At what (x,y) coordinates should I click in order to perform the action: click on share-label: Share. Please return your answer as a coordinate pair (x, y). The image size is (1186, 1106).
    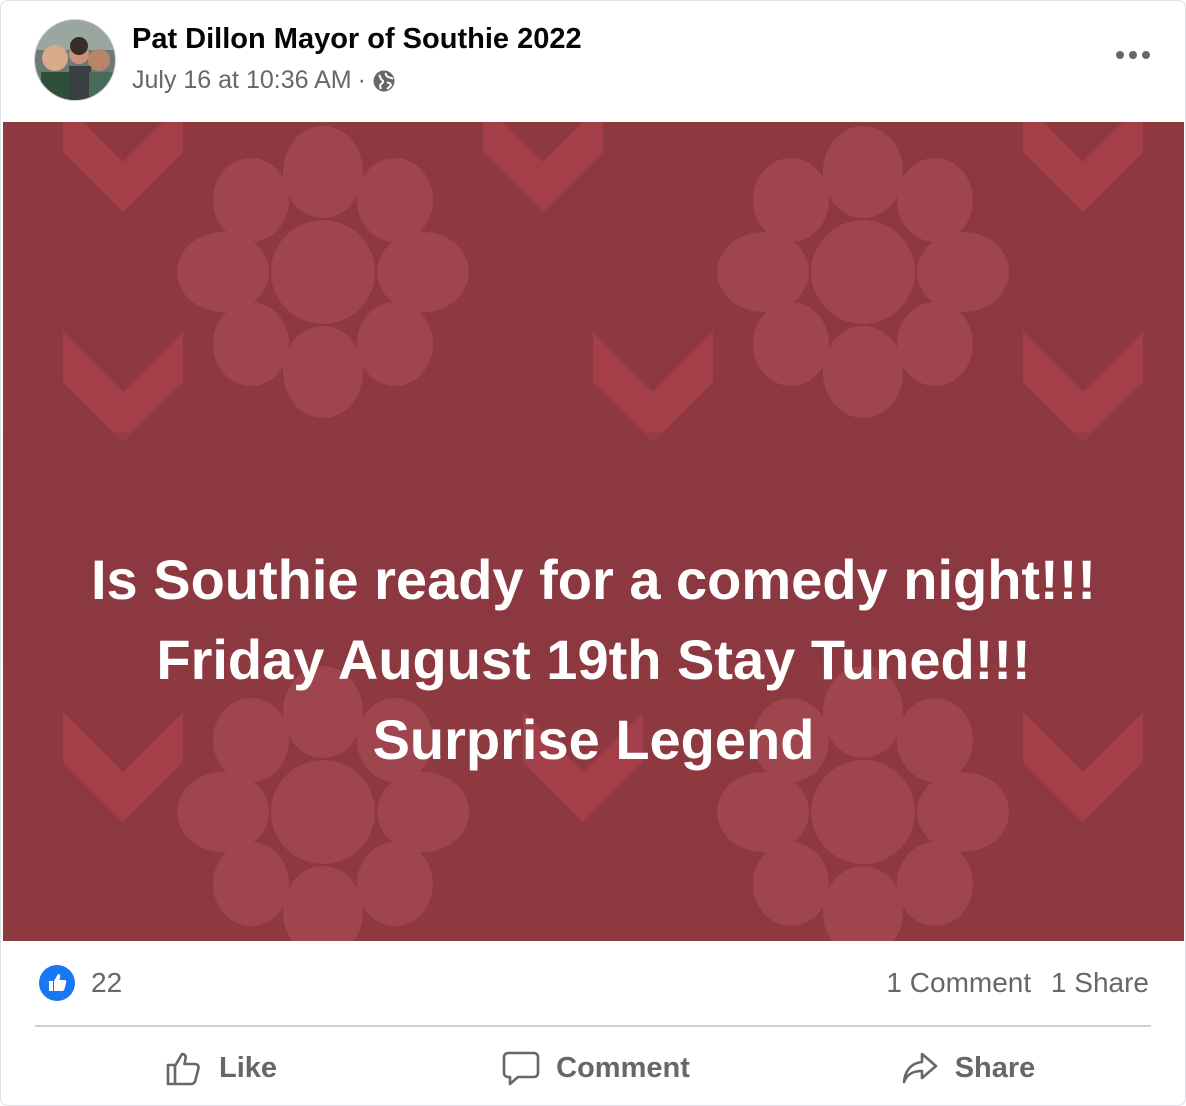
    Looking at the image, I should click on (995, 1067).